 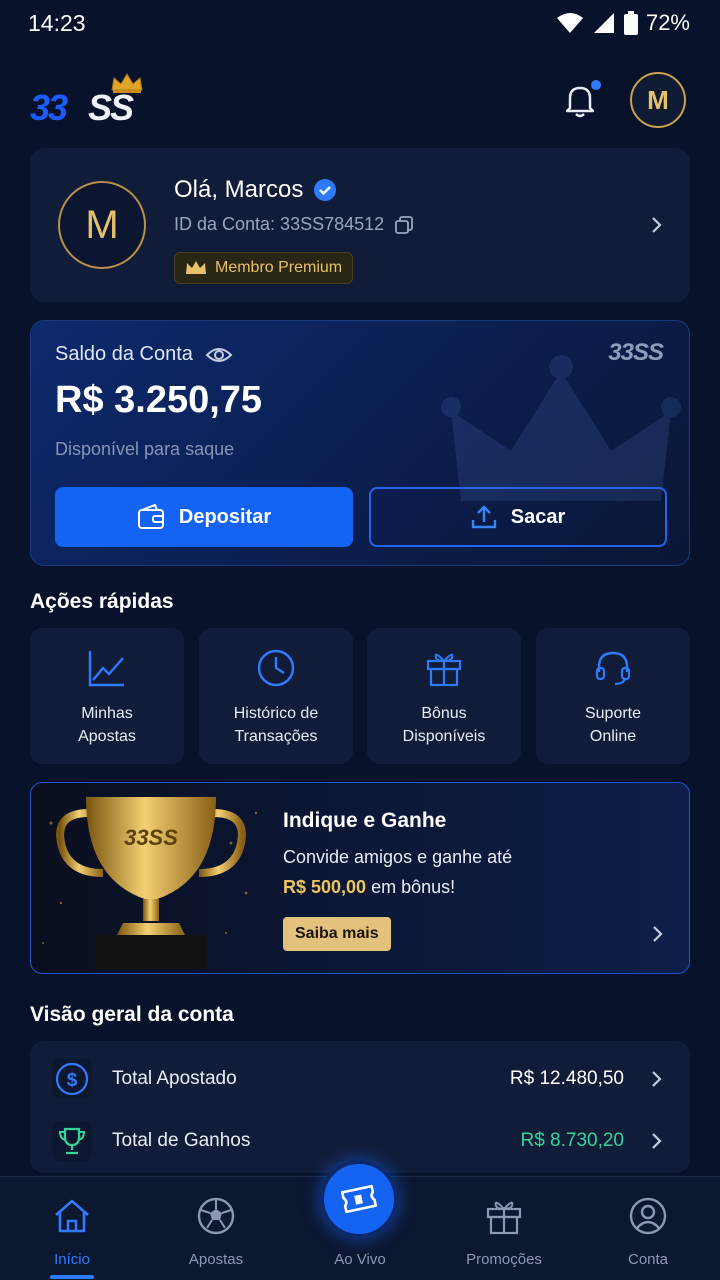 What do you see at coordinates (106, 669) in the screenshot?
I see `chart-line-icon` at bounding box center [106, 669].